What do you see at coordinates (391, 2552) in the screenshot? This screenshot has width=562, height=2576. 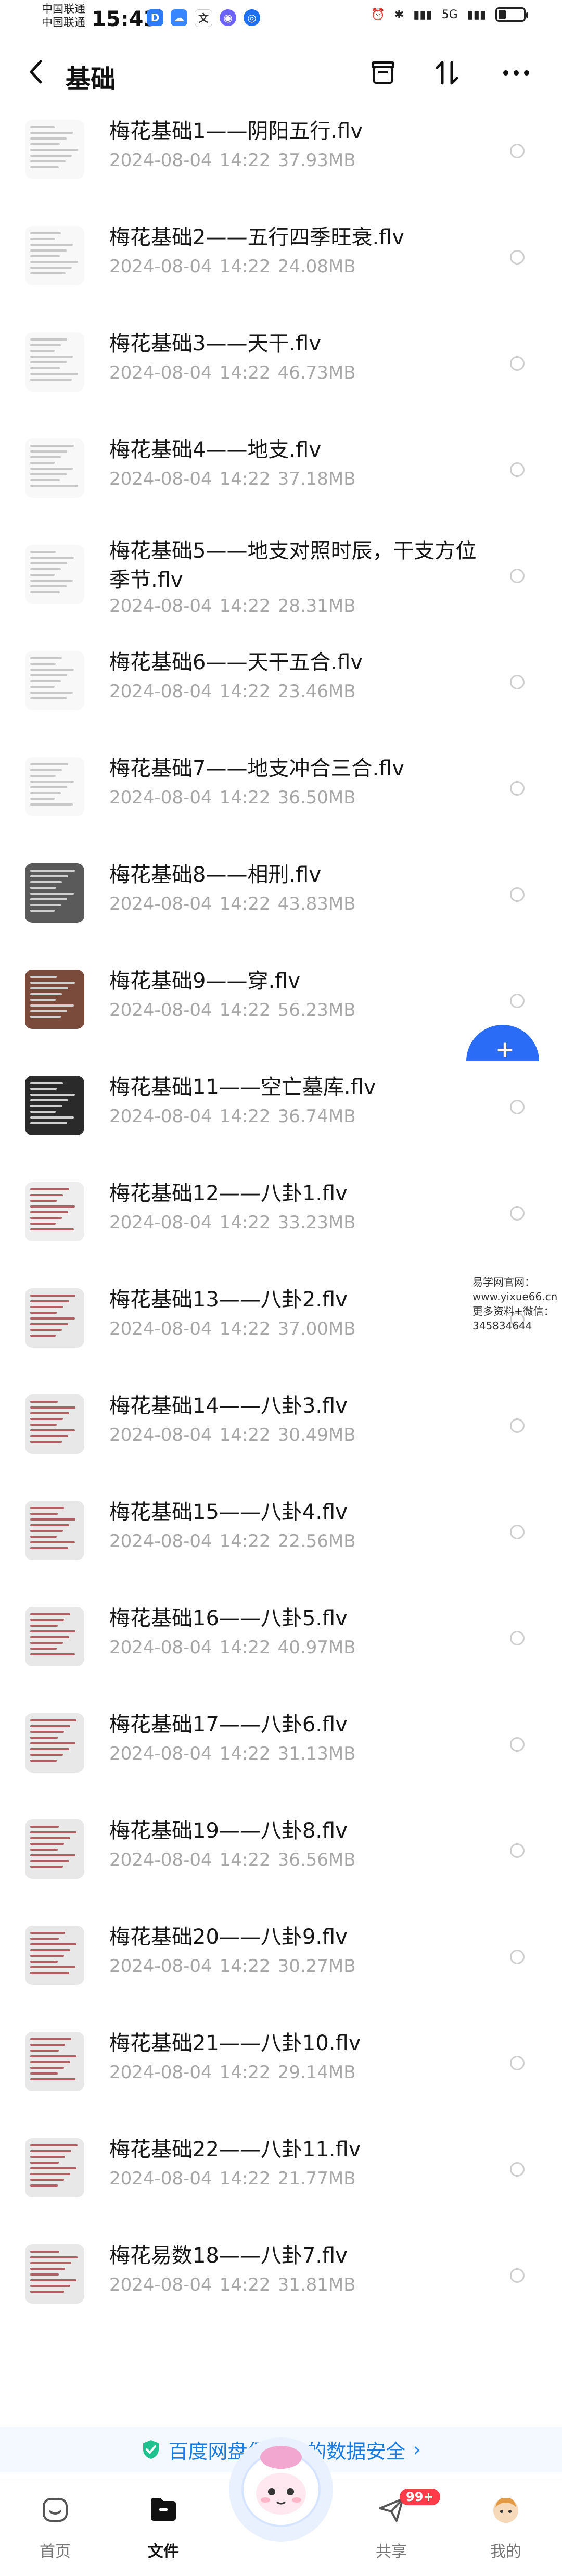 I see `tab-share-label: 共享` at bounding box center [391, 2552].